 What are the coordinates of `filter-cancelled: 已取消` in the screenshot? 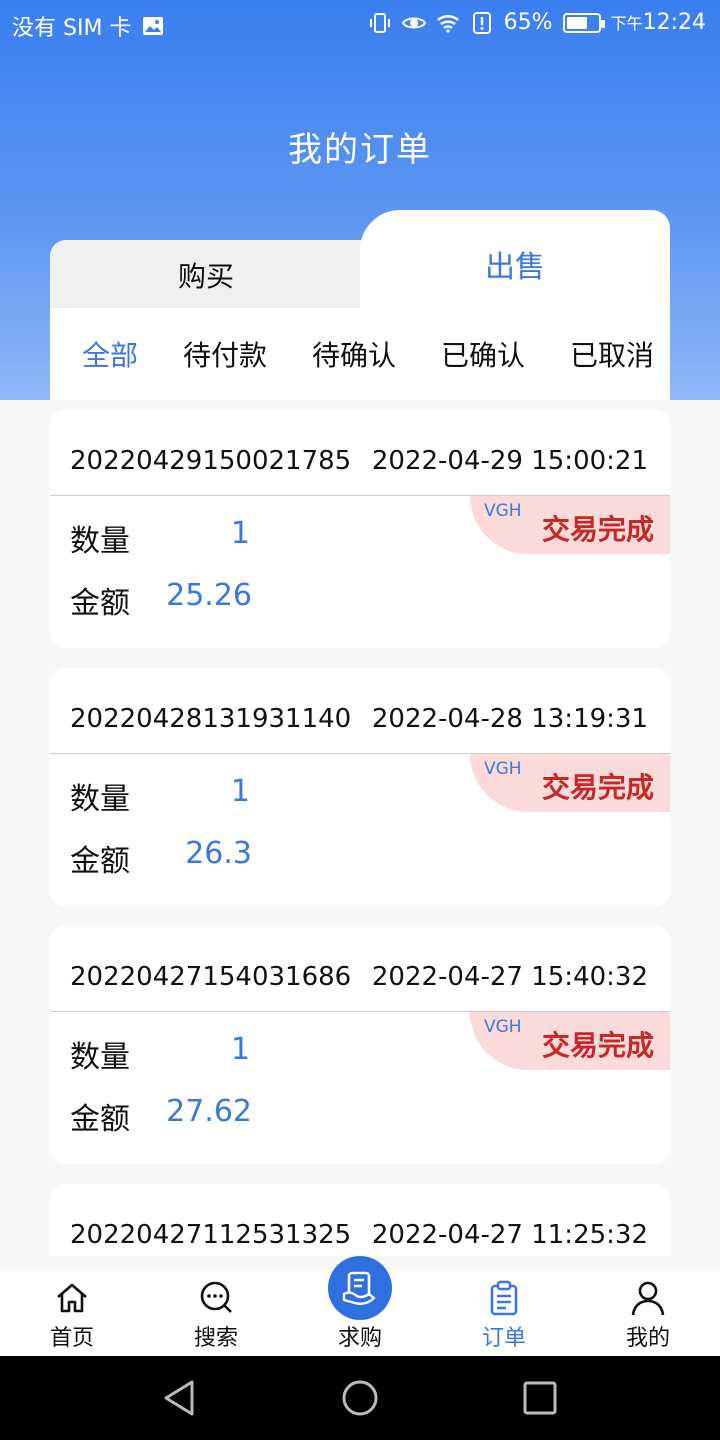 It's located at (612, 354).